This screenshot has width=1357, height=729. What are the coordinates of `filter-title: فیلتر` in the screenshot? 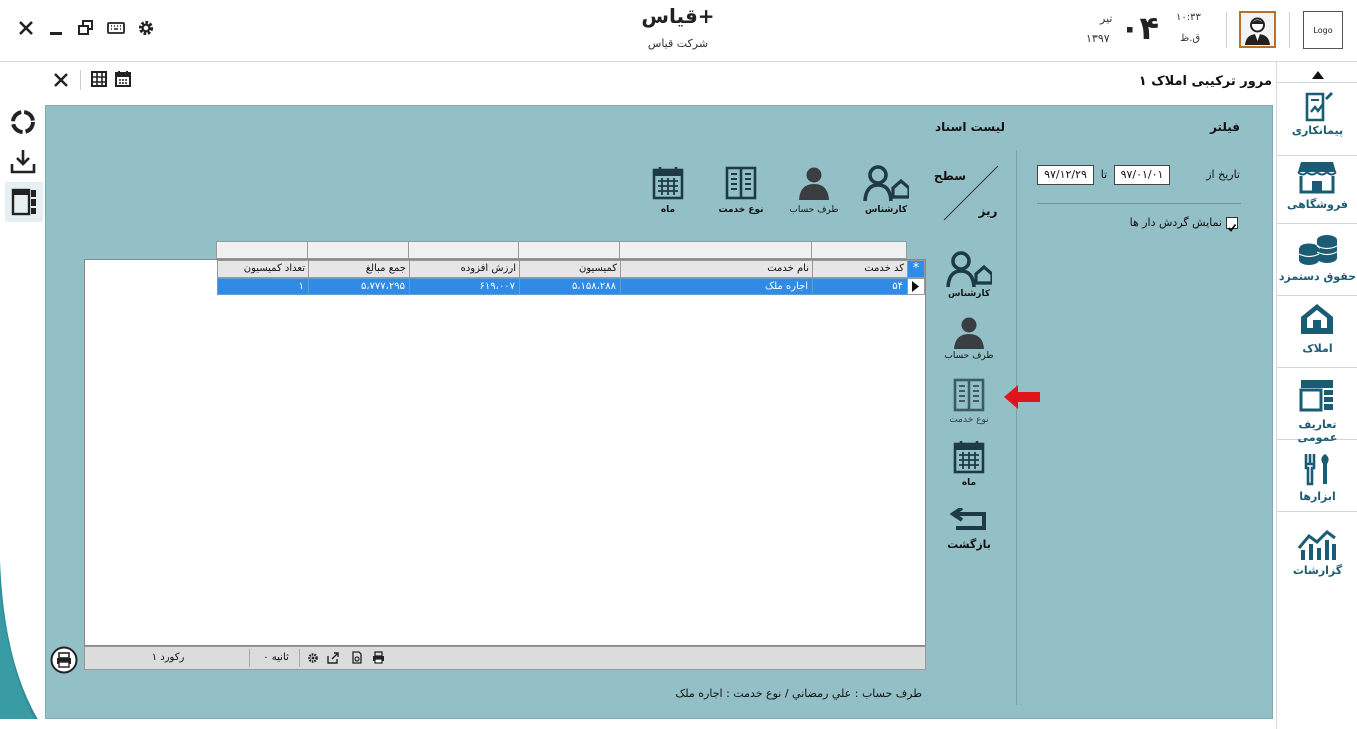 It's located at (1224, 127).